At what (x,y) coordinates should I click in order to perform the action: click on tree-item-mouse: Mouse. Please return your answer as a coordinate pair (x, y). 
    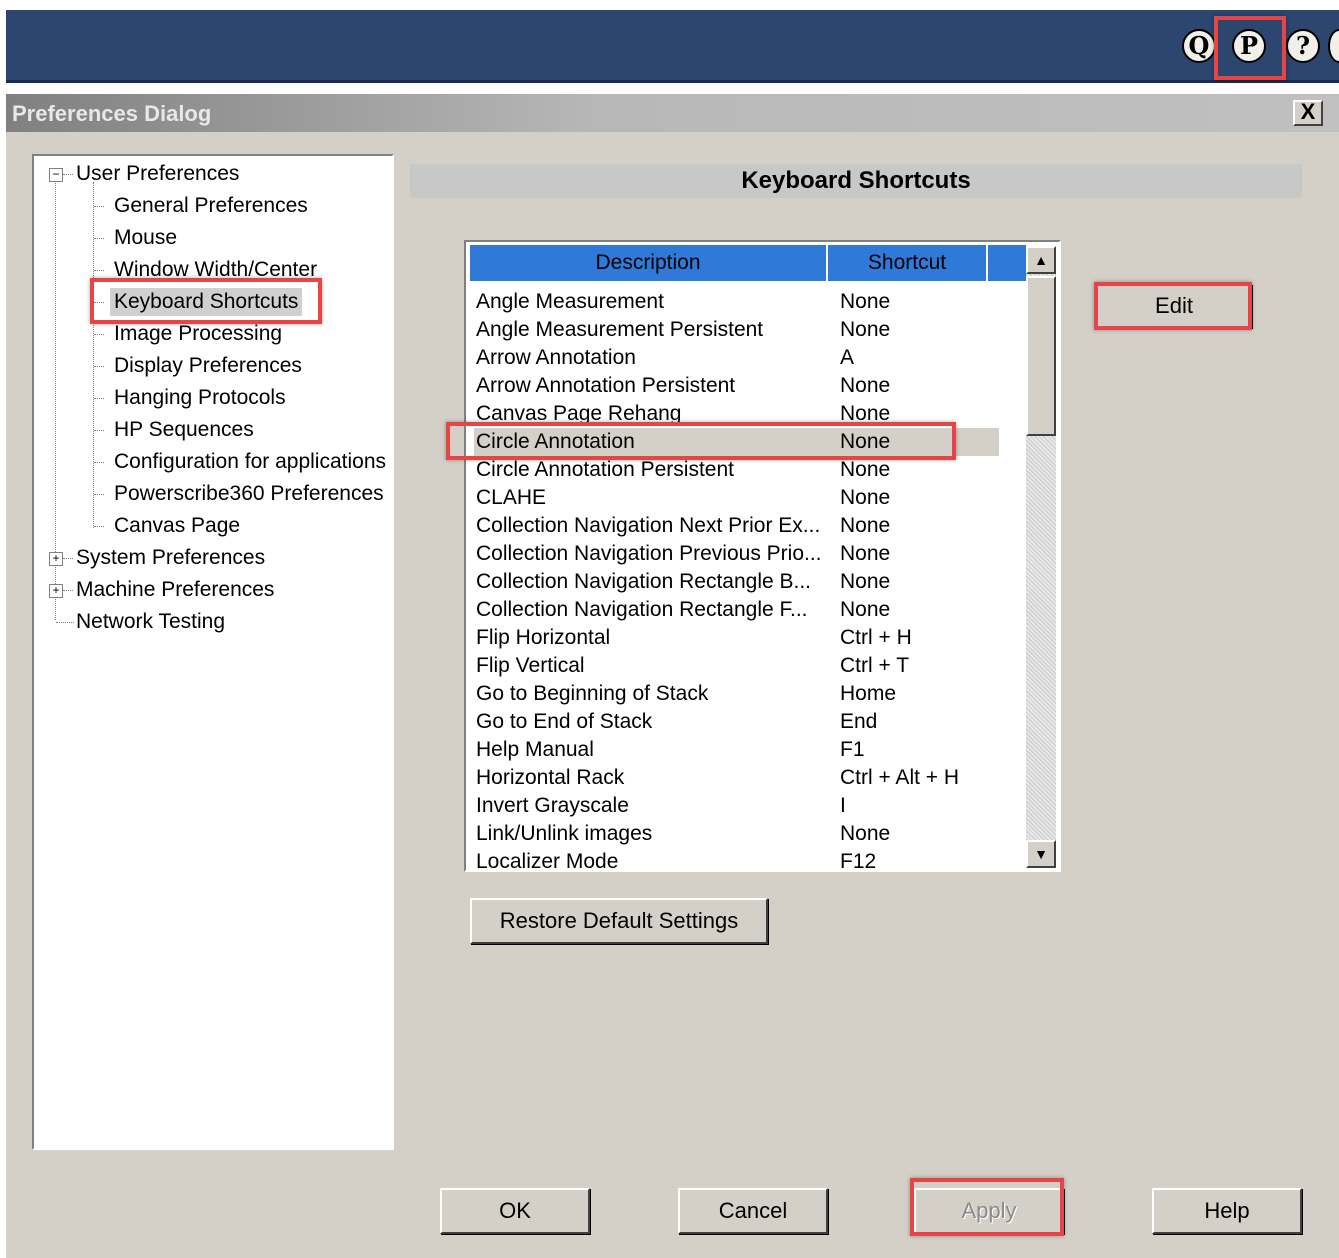
    Looking at the image, I should click on (145, 238).